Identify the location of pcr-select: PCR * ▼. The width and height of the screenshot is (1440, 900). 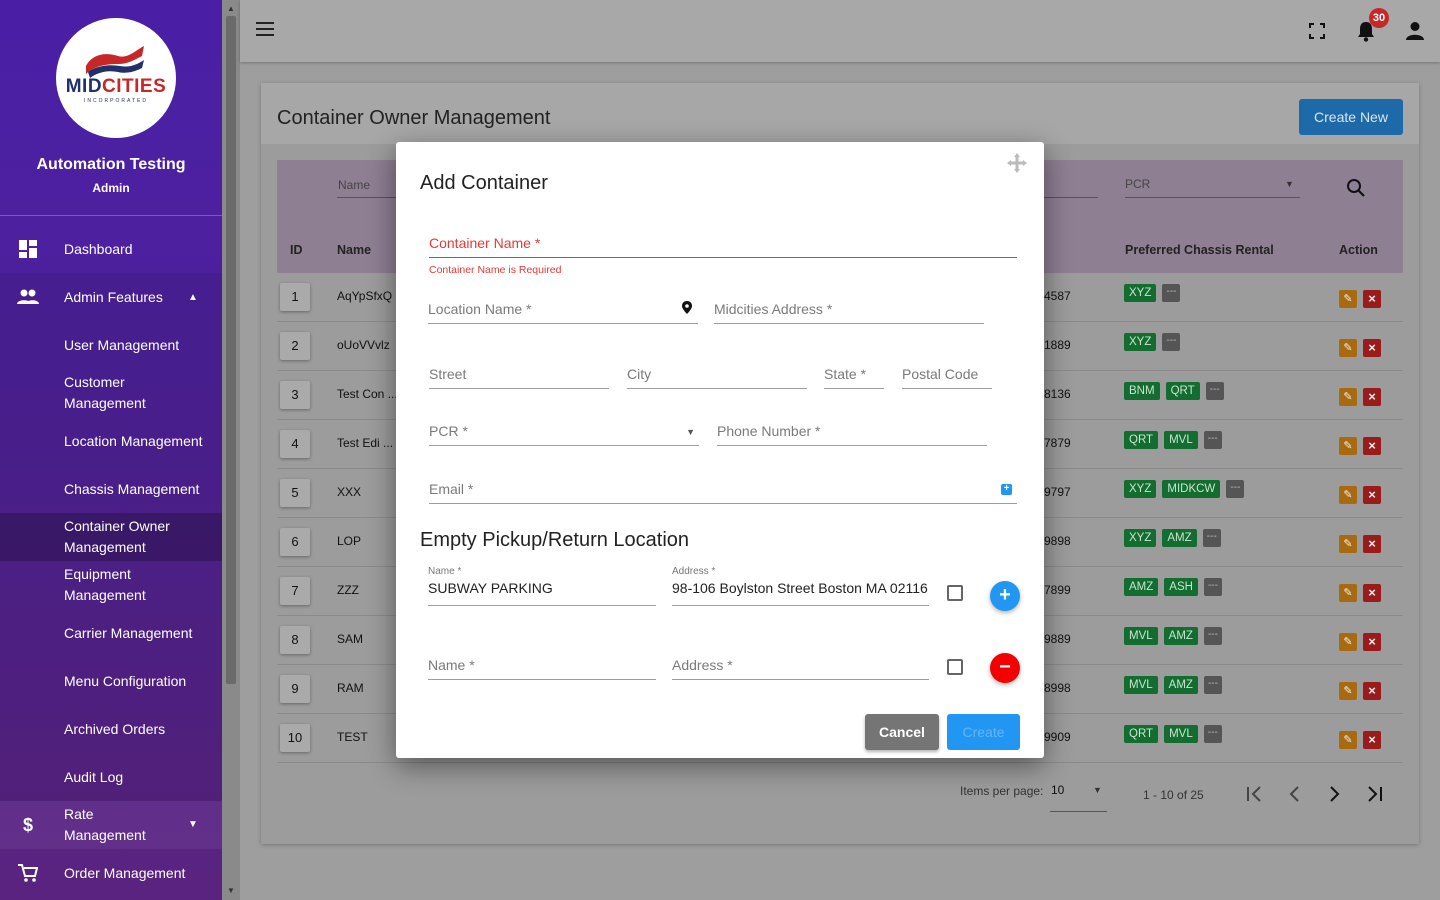
(564, 433).